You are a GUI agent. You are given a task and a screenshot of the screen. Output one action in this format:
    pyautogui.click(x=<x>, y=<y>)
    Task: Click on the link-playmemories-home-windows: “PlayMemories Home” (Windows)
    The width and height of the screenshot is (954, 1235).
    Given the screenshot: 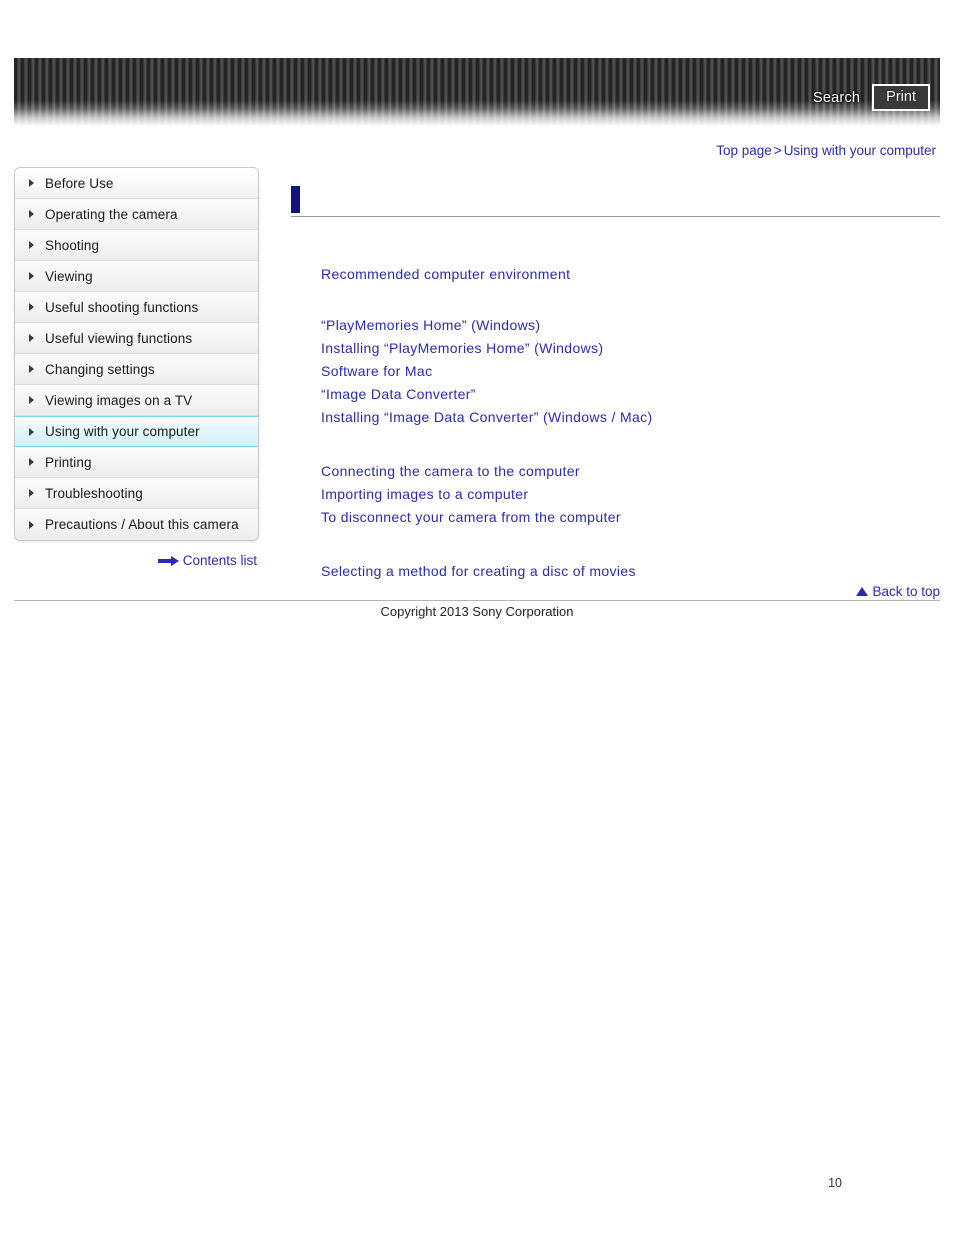 What is the action you would take?
    pyautogui.click(x=430, y=325)
    